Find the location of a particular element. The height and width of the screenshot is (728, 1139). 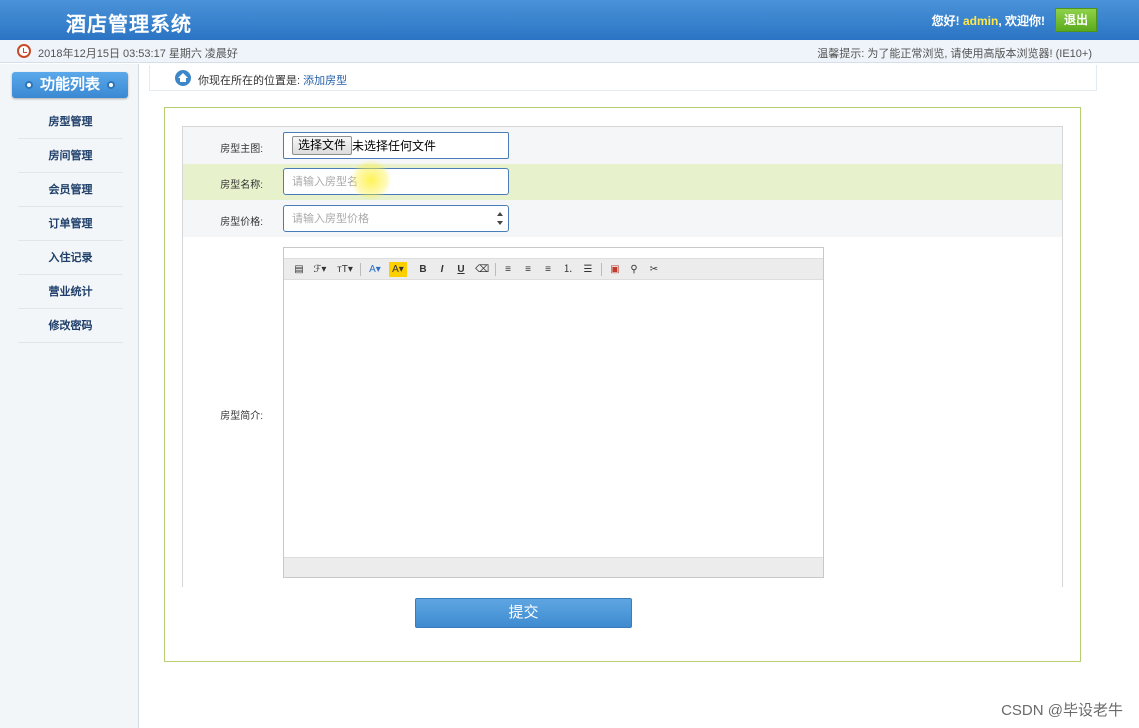

align-center-icon: ≡ is located at coordinates (528, 269).